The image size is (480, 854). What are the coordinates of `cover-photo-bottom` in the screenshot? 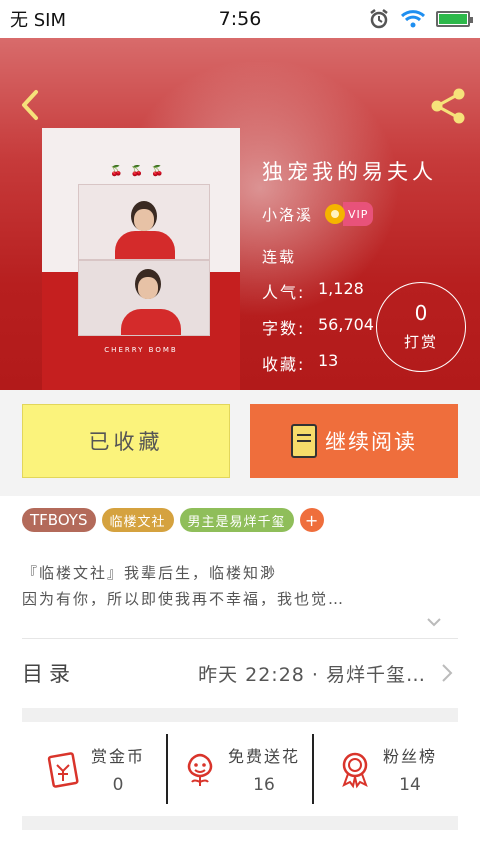 It's located at (144, 298).